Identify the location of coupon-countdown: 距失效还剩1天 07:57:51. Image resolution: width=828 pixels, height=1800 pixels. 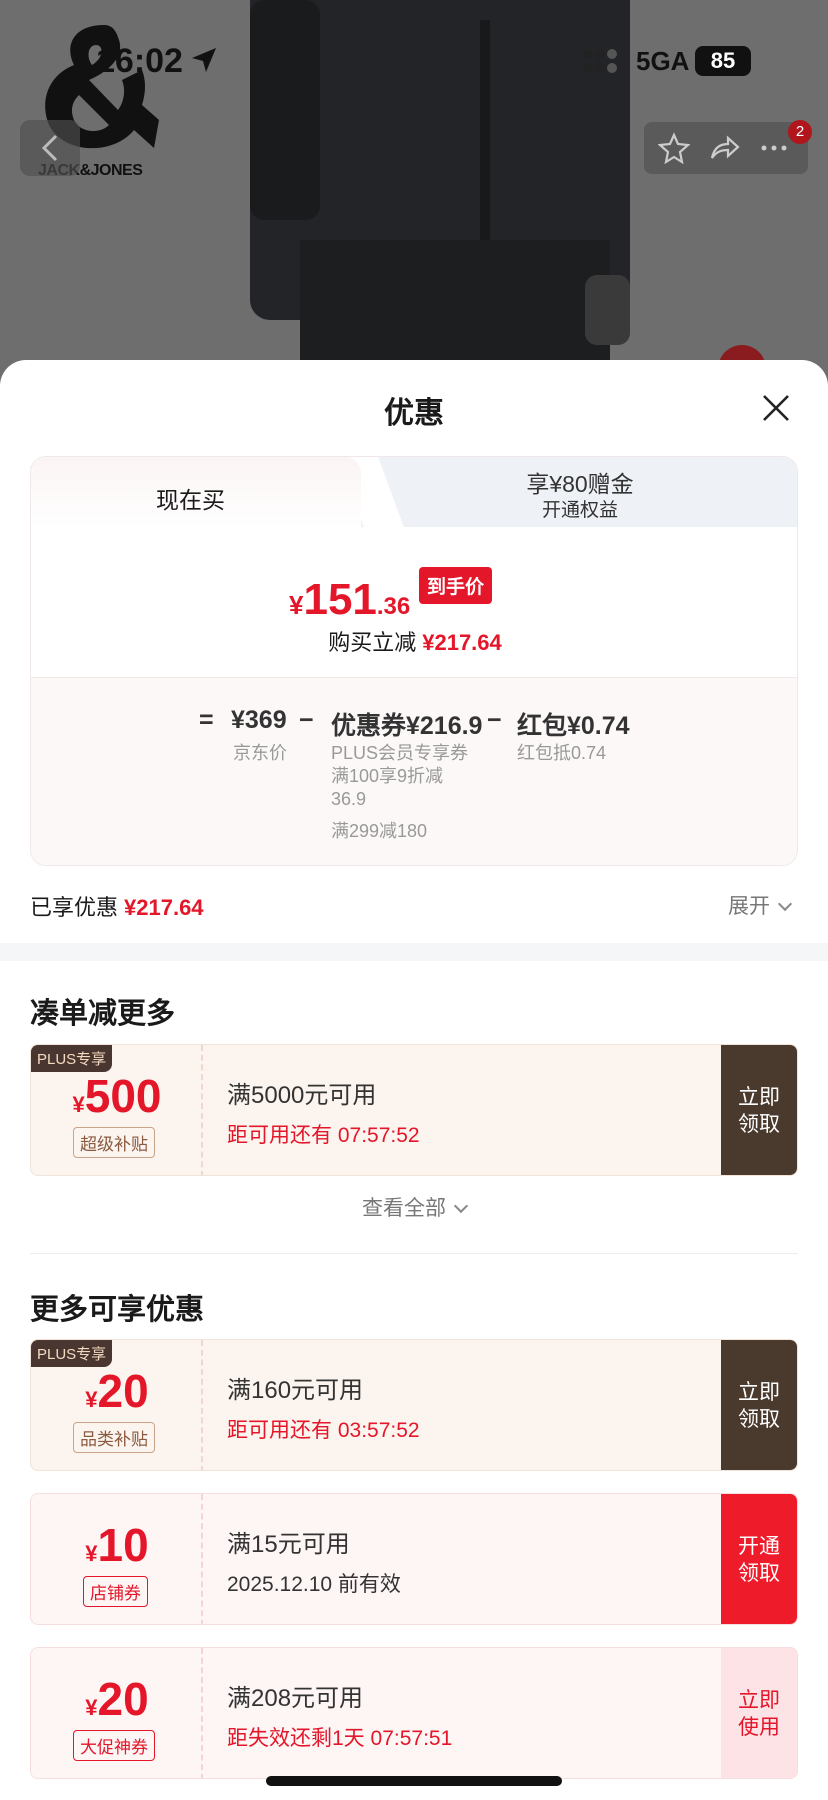
(340, 1738).